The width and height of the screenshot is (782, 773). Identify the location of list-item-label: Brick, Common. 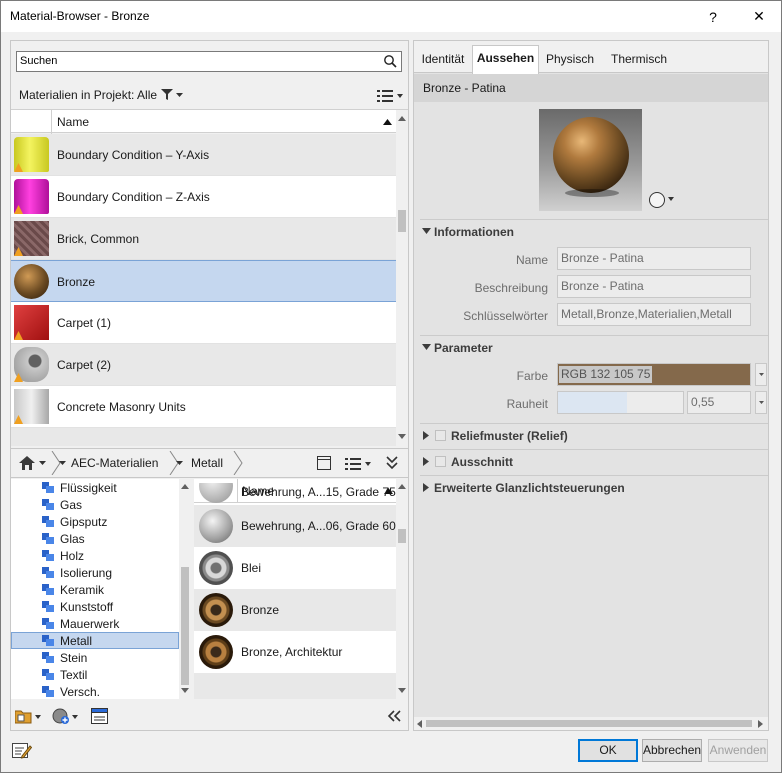
(98, 239).